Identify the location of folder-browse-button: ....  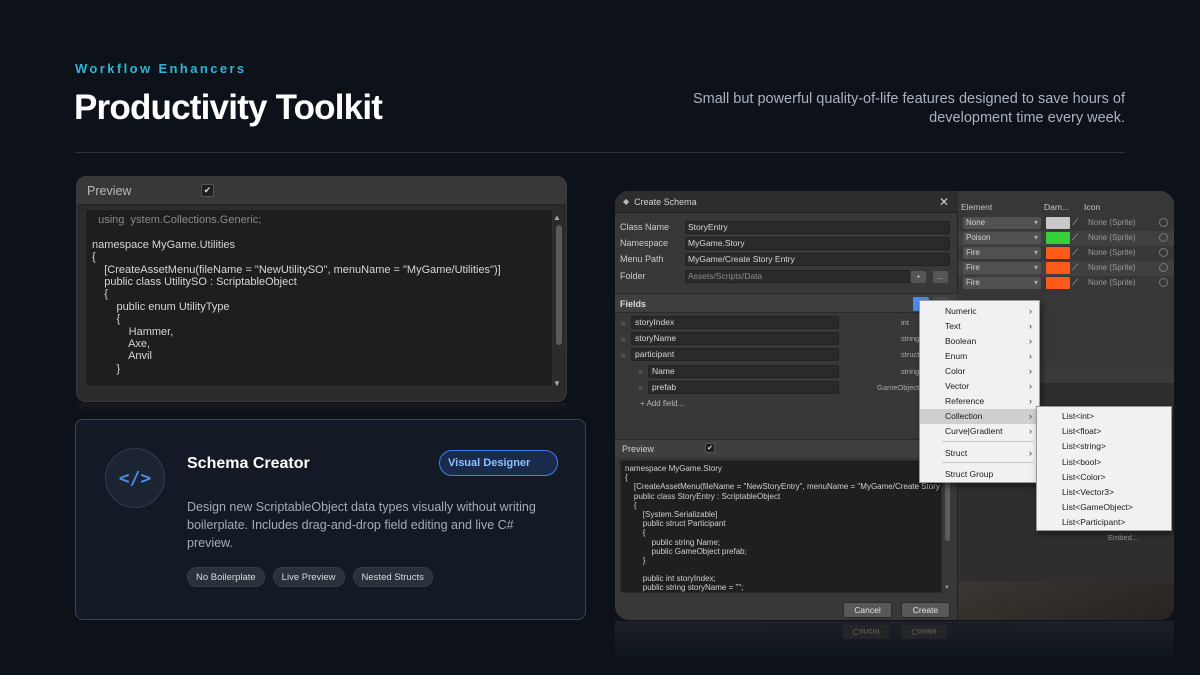
(940, 277).